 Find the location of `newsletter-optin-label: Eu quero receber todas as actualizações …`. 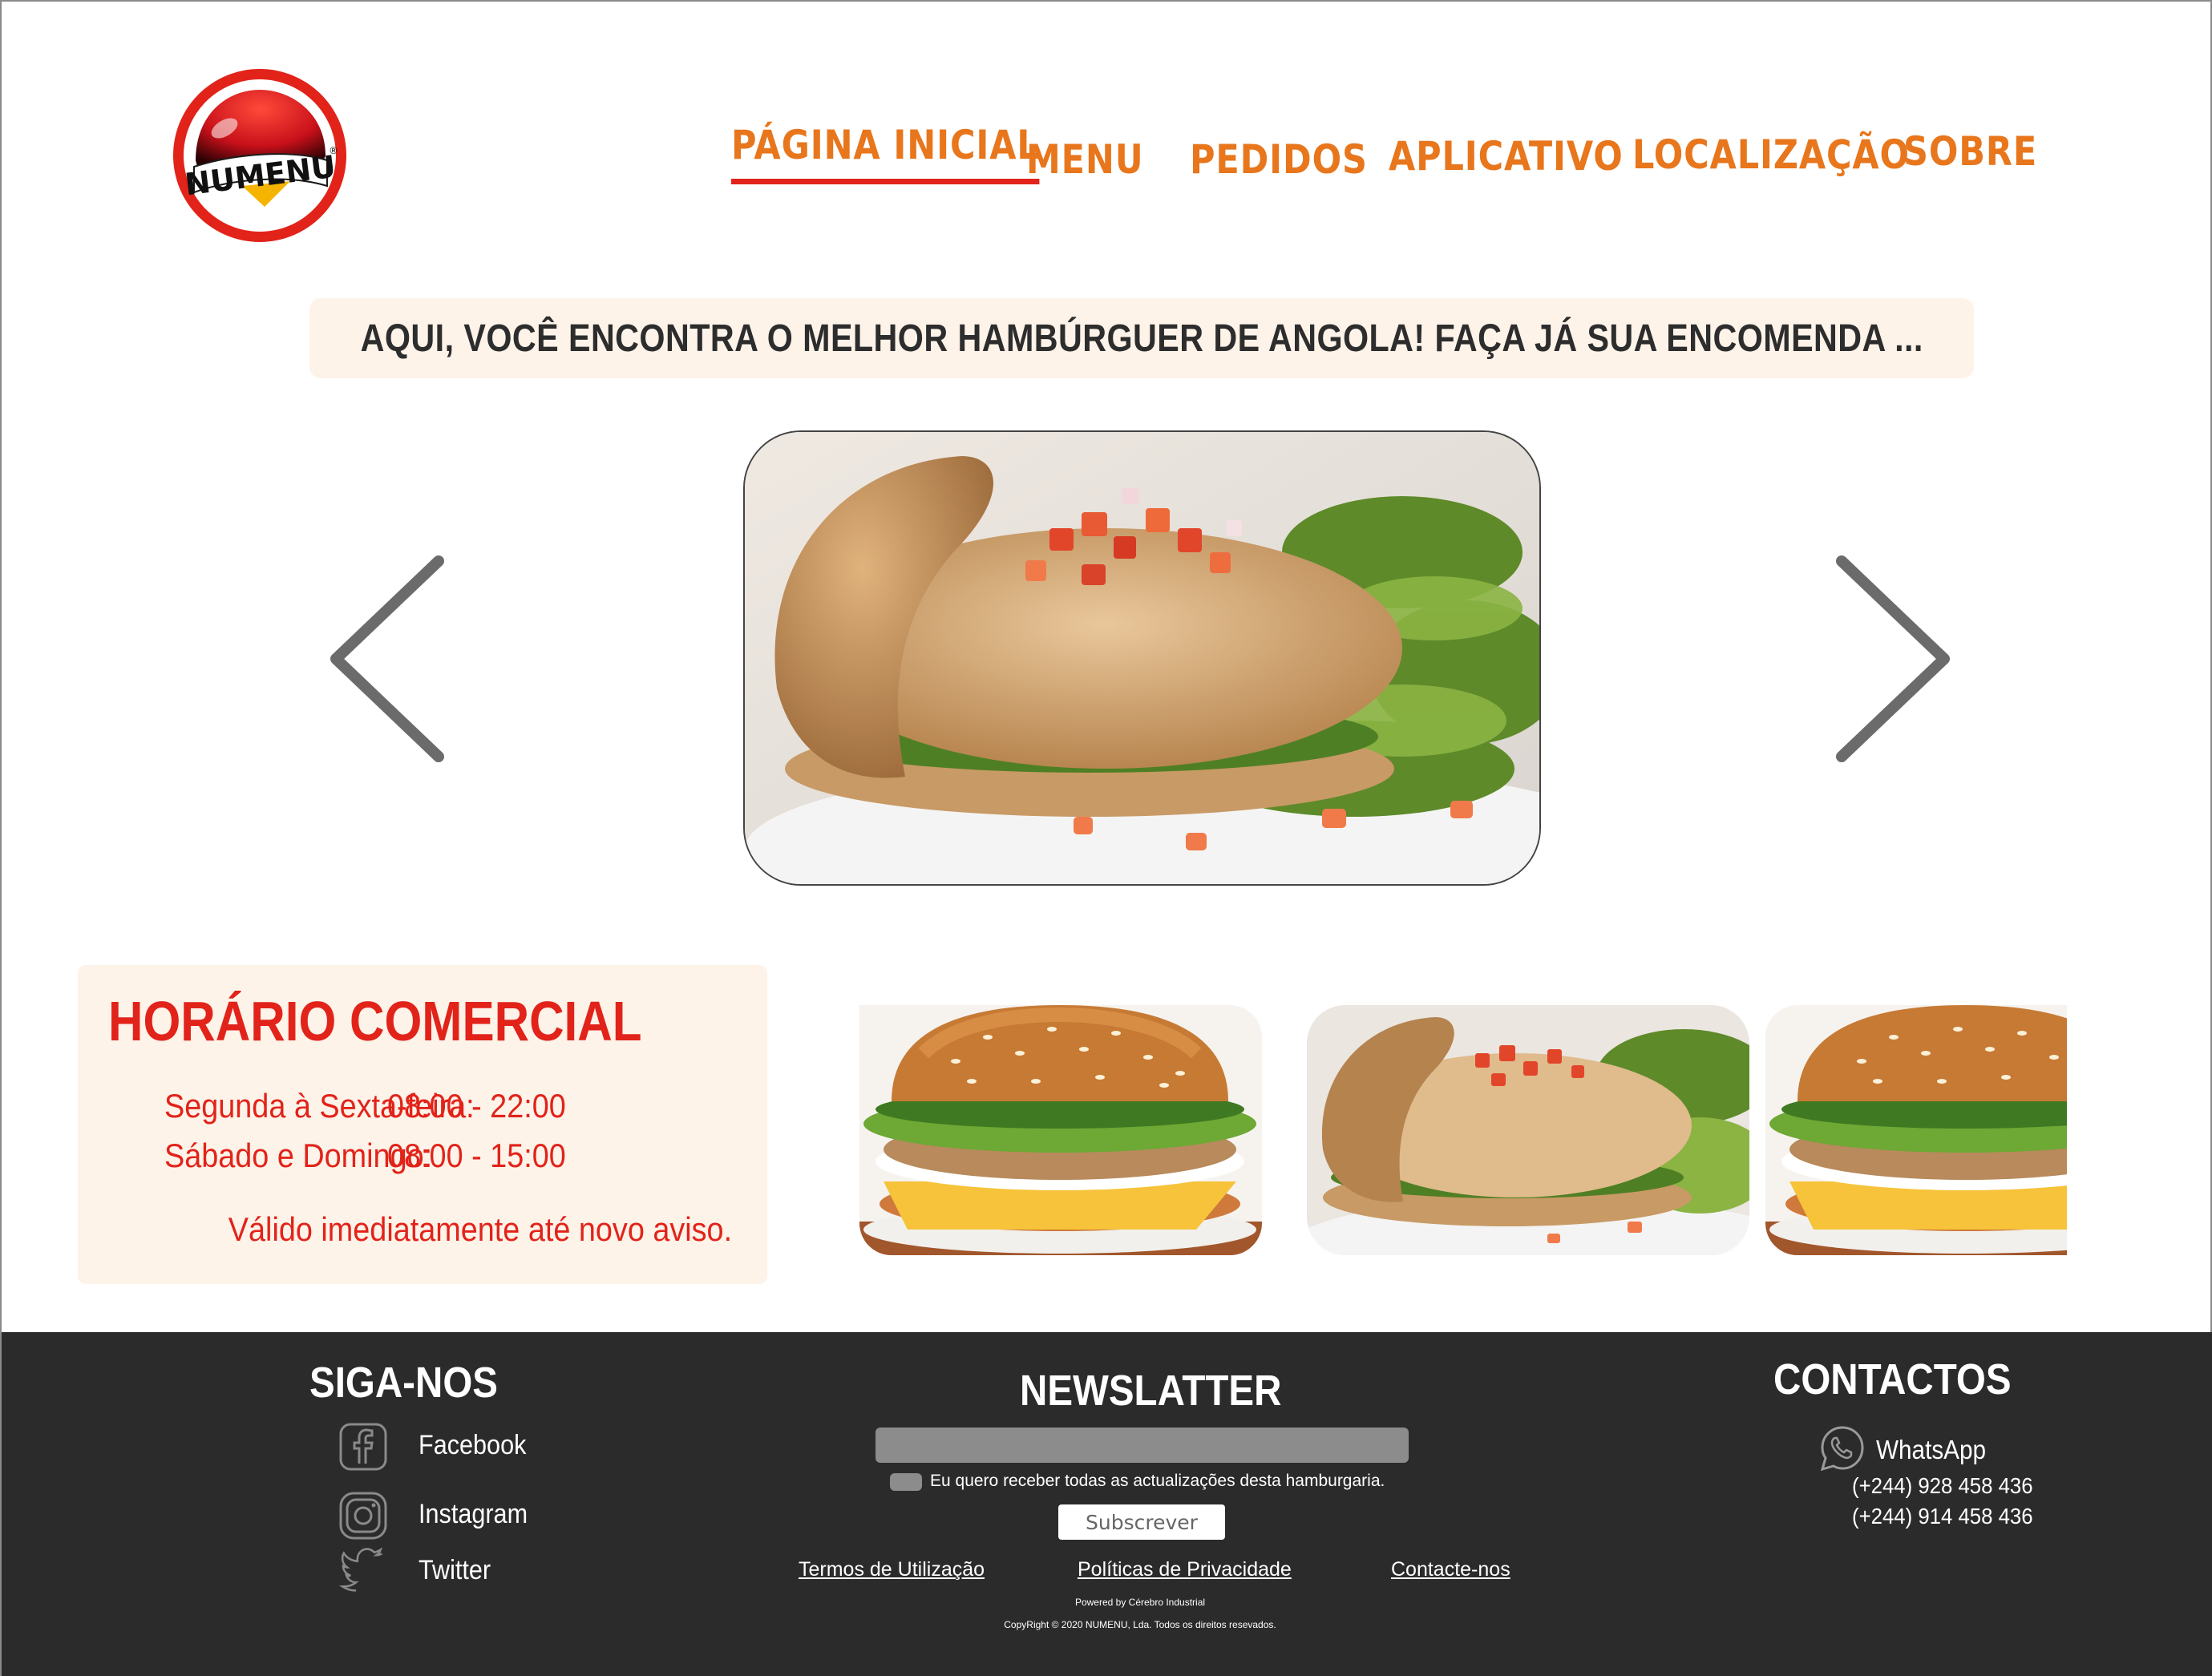

newsletter-optin-label: Eu quero receber todas as actualizações … is located at coordinates (1157, 1481).